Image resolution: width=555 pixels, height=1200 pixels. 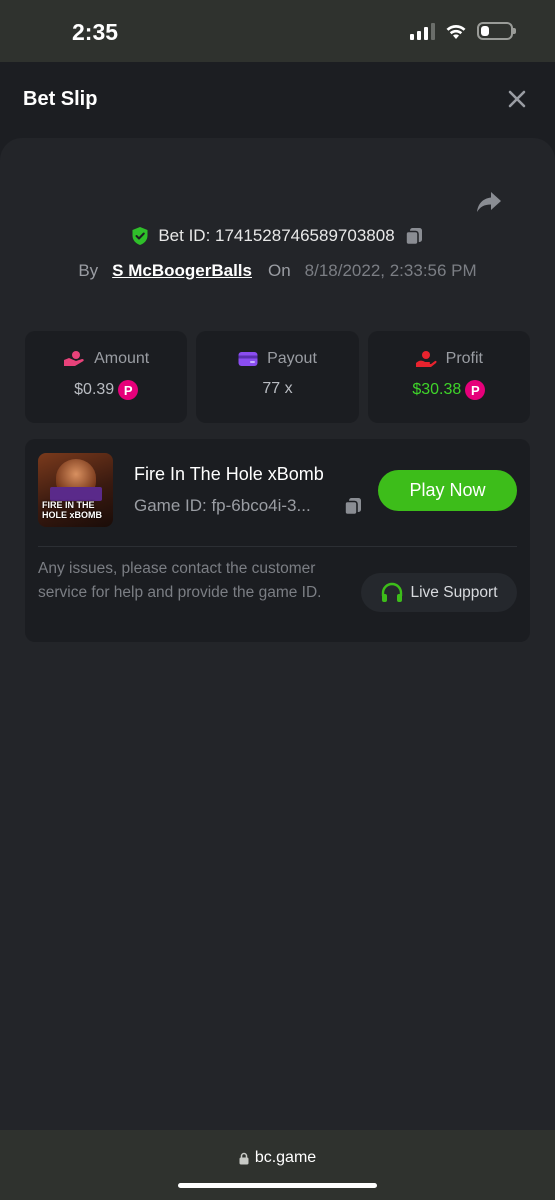 What do you see at coordinates (74, 358) in the screenshot?
I see `amount-icon` at bounding box center [74, 358].